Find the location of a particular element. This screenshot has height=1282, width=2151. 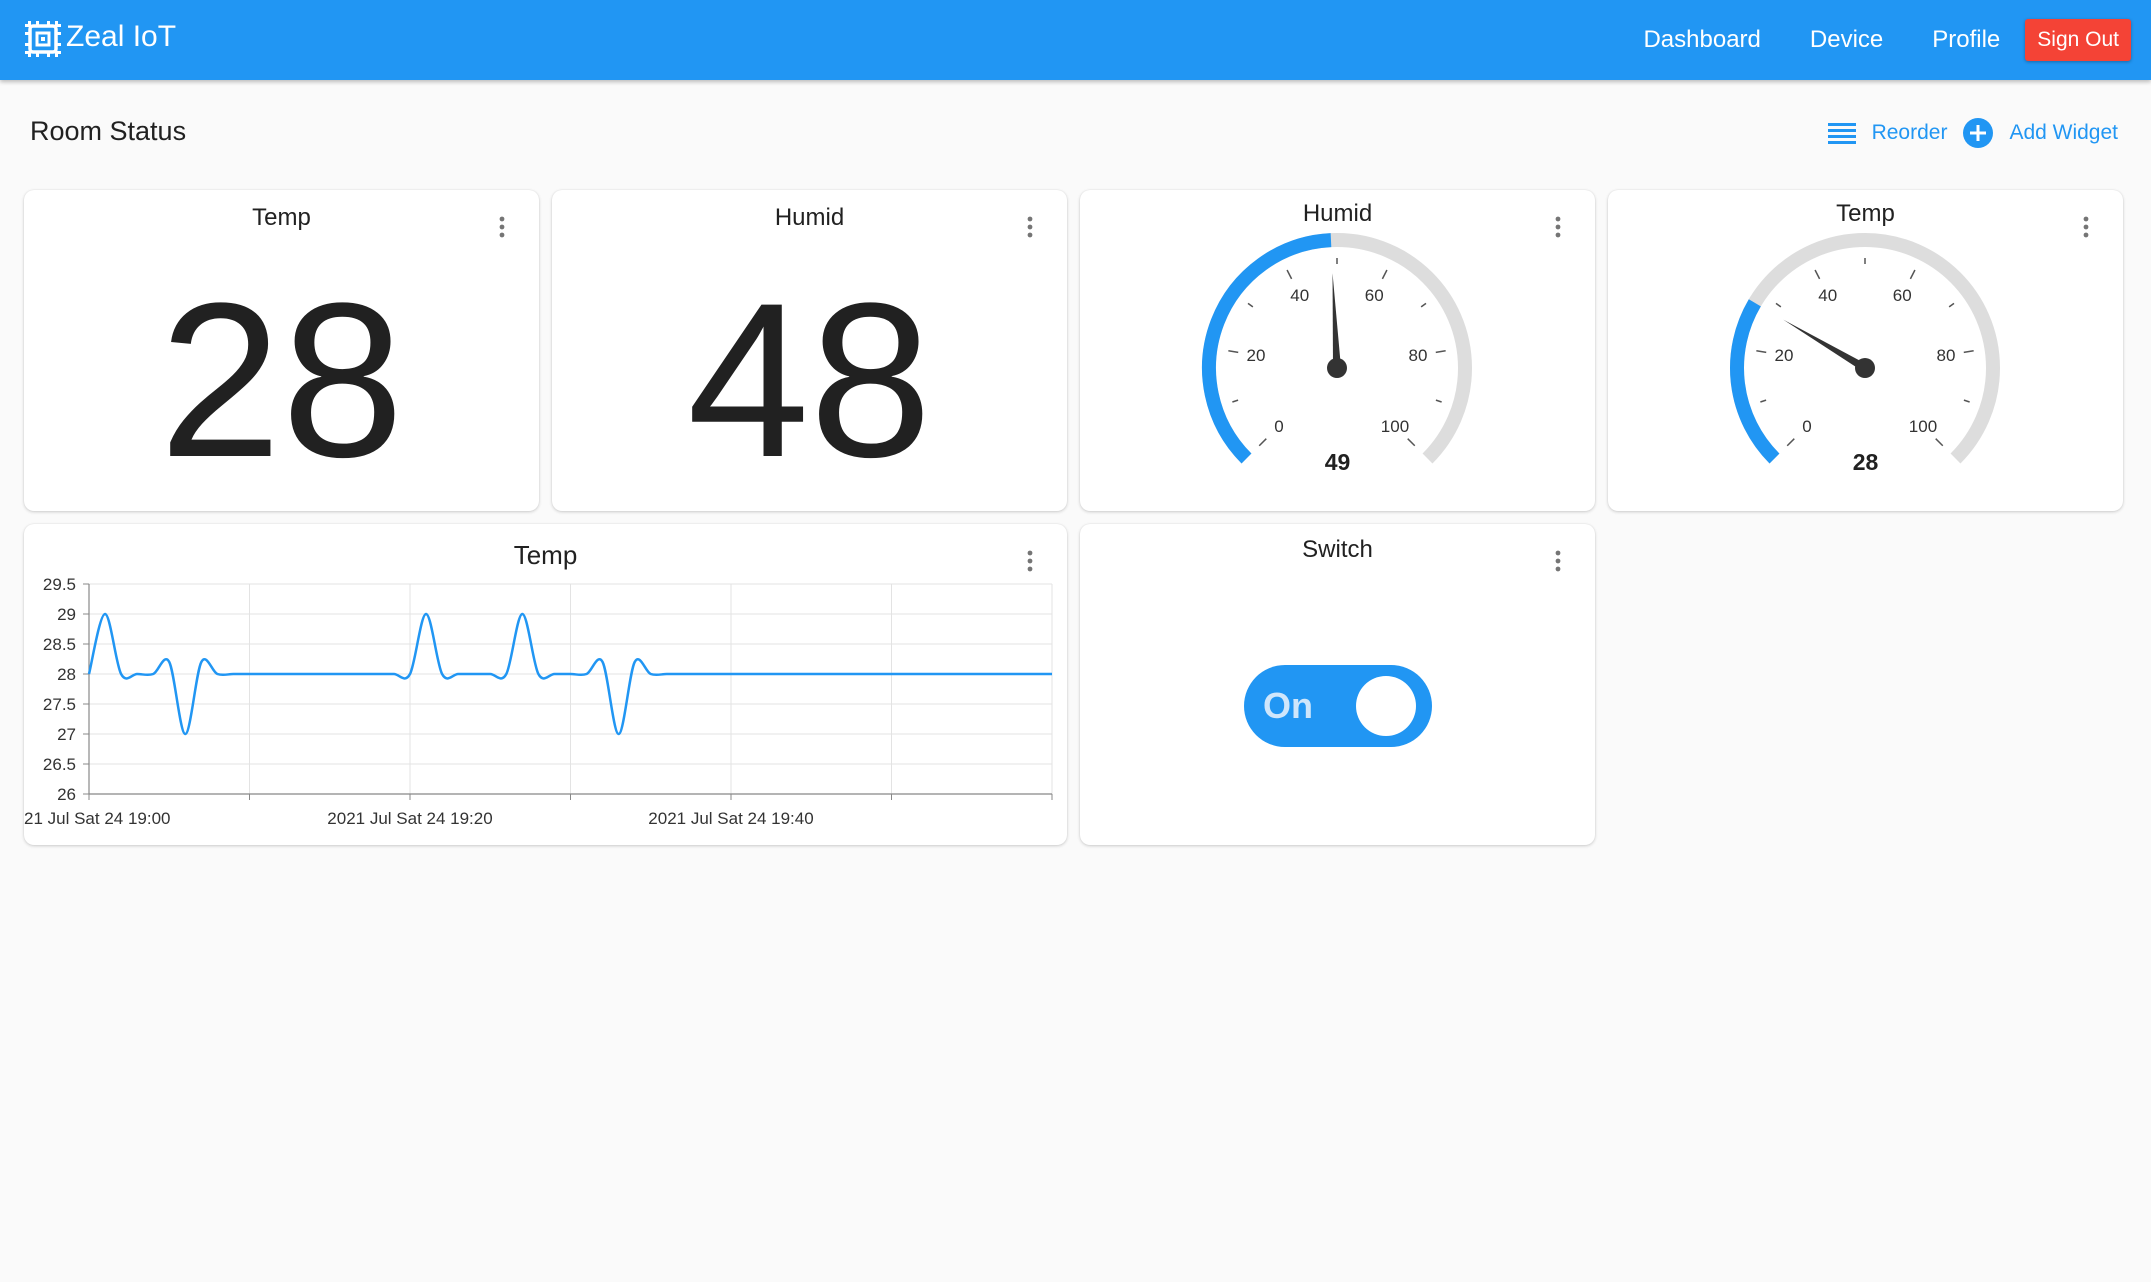

reorder-label: Reorder is located at coordinates (1909, 132).